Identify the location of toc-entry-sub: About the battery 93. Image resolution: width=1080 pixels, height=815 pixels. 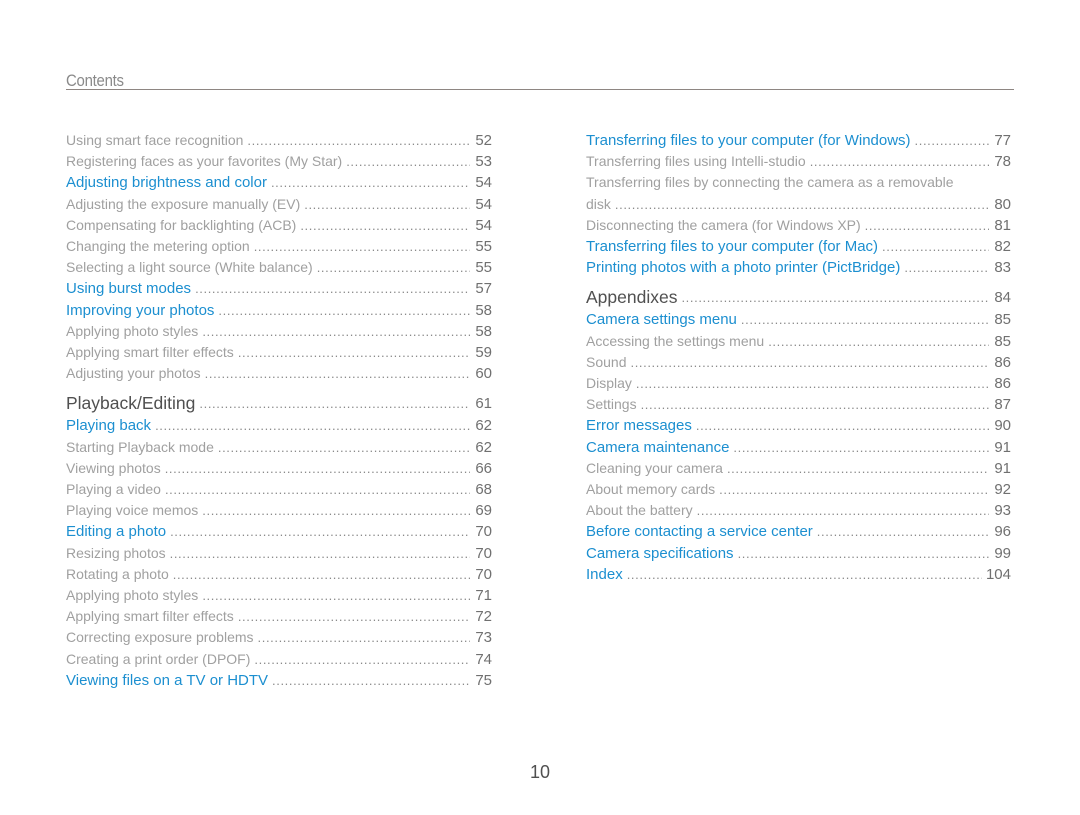
(798, 510).